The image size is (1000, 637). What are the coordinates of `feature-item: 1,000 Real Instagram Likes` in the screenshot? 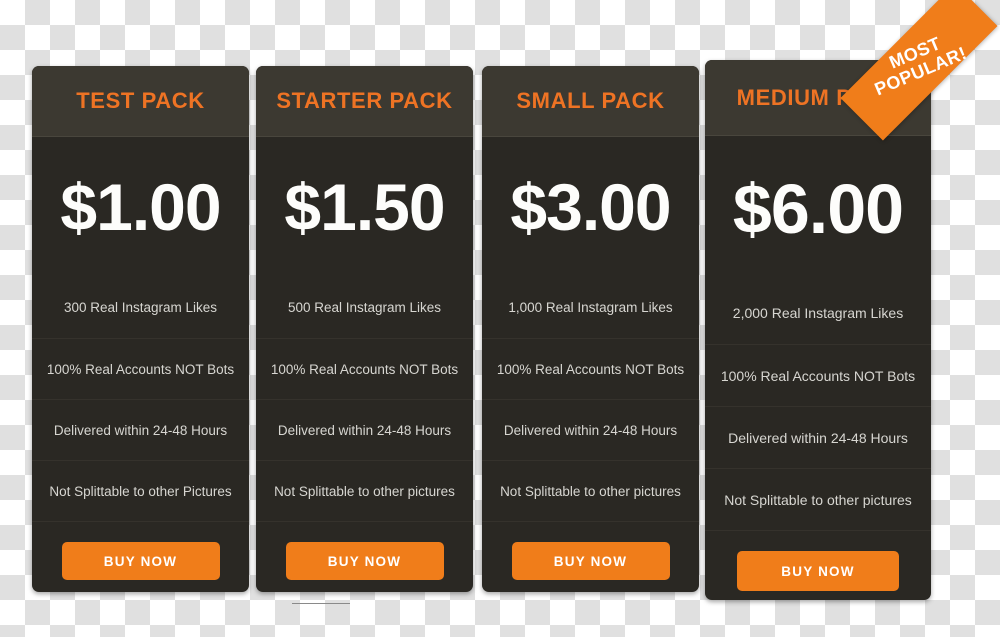 It's located at (590, 307).